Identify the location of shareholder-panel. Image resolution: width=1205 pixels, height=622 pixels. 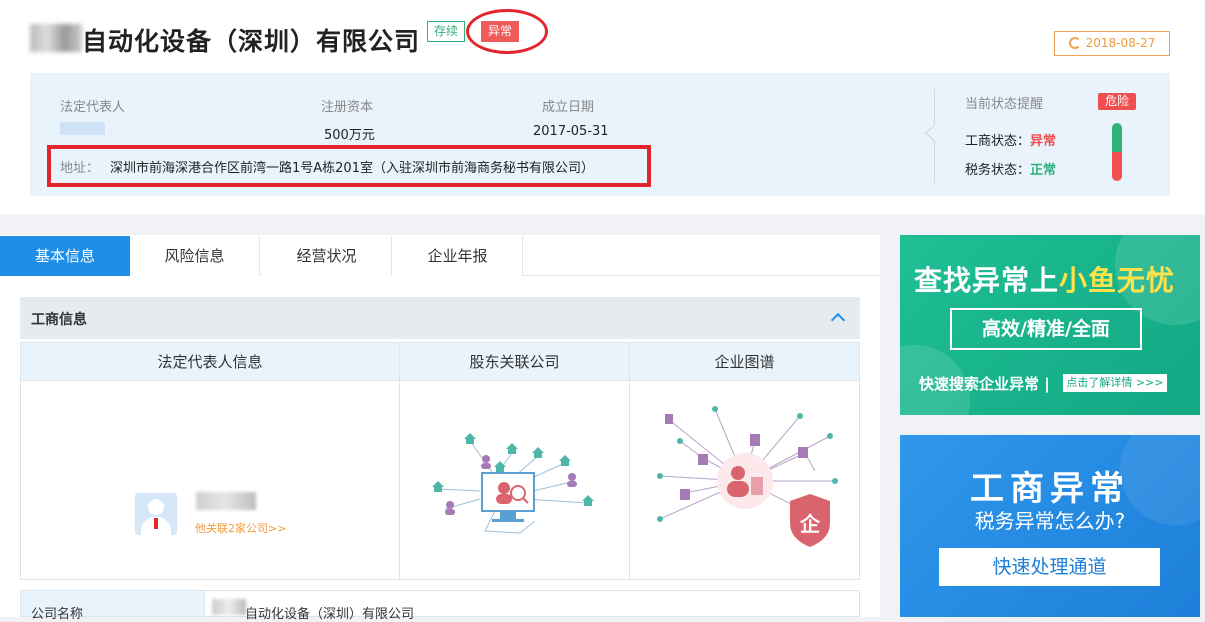
(515, 480).